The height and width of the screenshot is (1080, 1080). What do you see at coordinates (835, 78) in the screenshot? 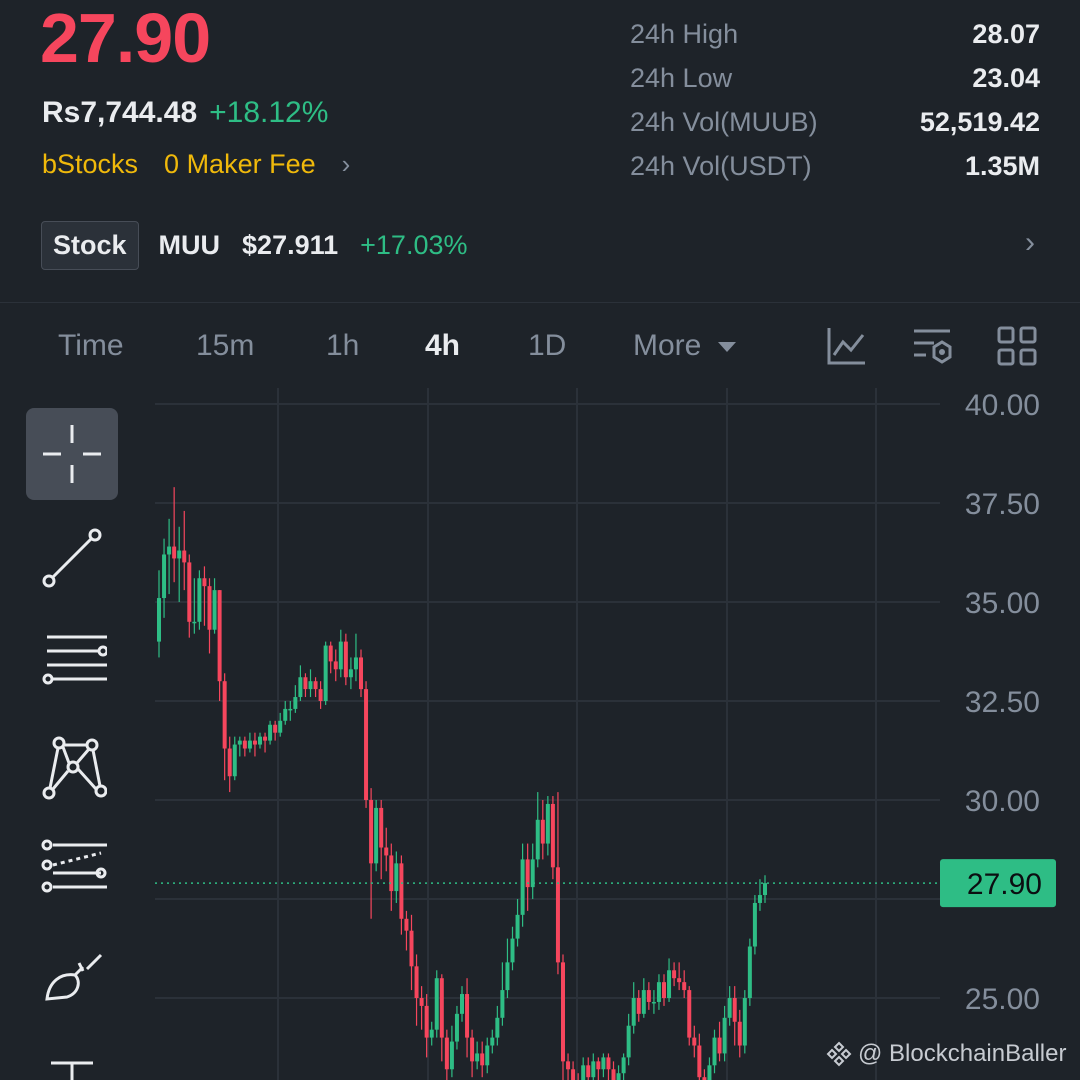
I see `stat-24h-low: 24h Low 23.04` at bounding box center [835, 78].